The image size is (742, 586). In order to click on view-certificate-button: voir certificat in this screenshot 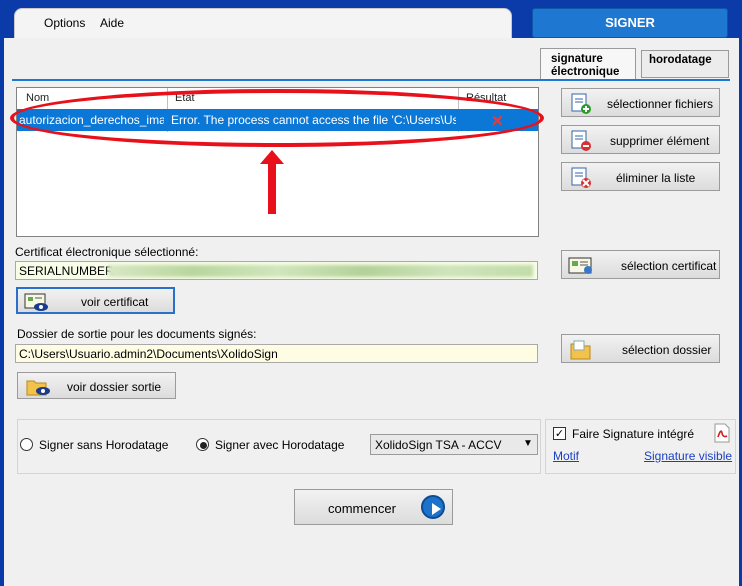, I will do `click(95, 300)`.